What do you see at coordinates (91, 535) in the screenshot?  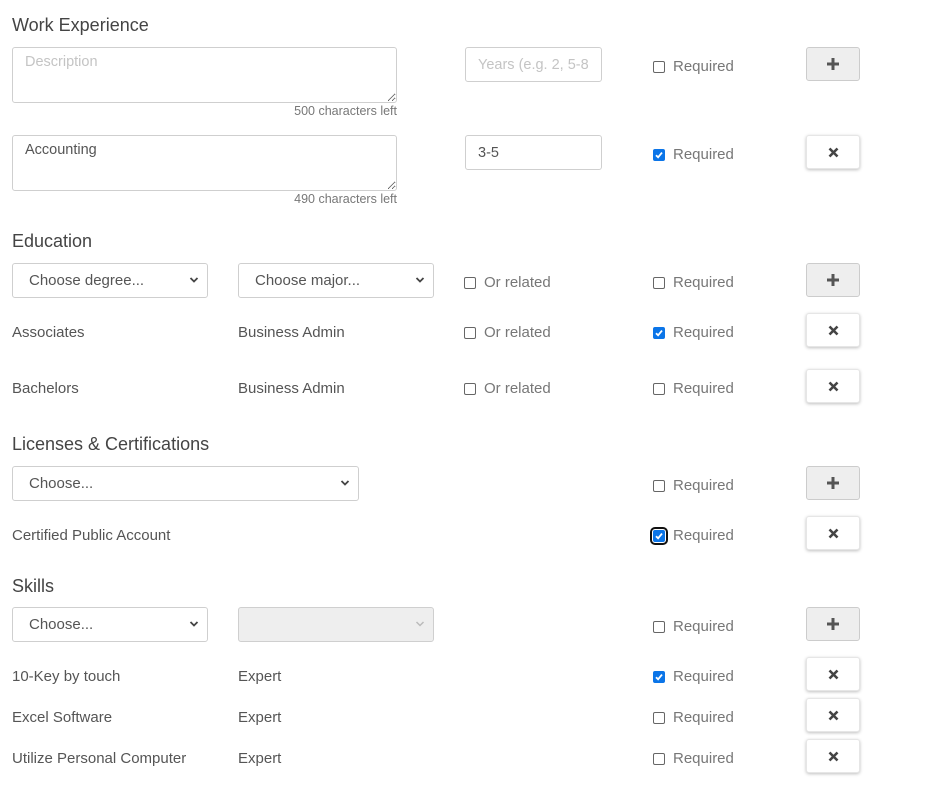 I see `license-name: Certified Public Account` at bounding box center [91, 535].